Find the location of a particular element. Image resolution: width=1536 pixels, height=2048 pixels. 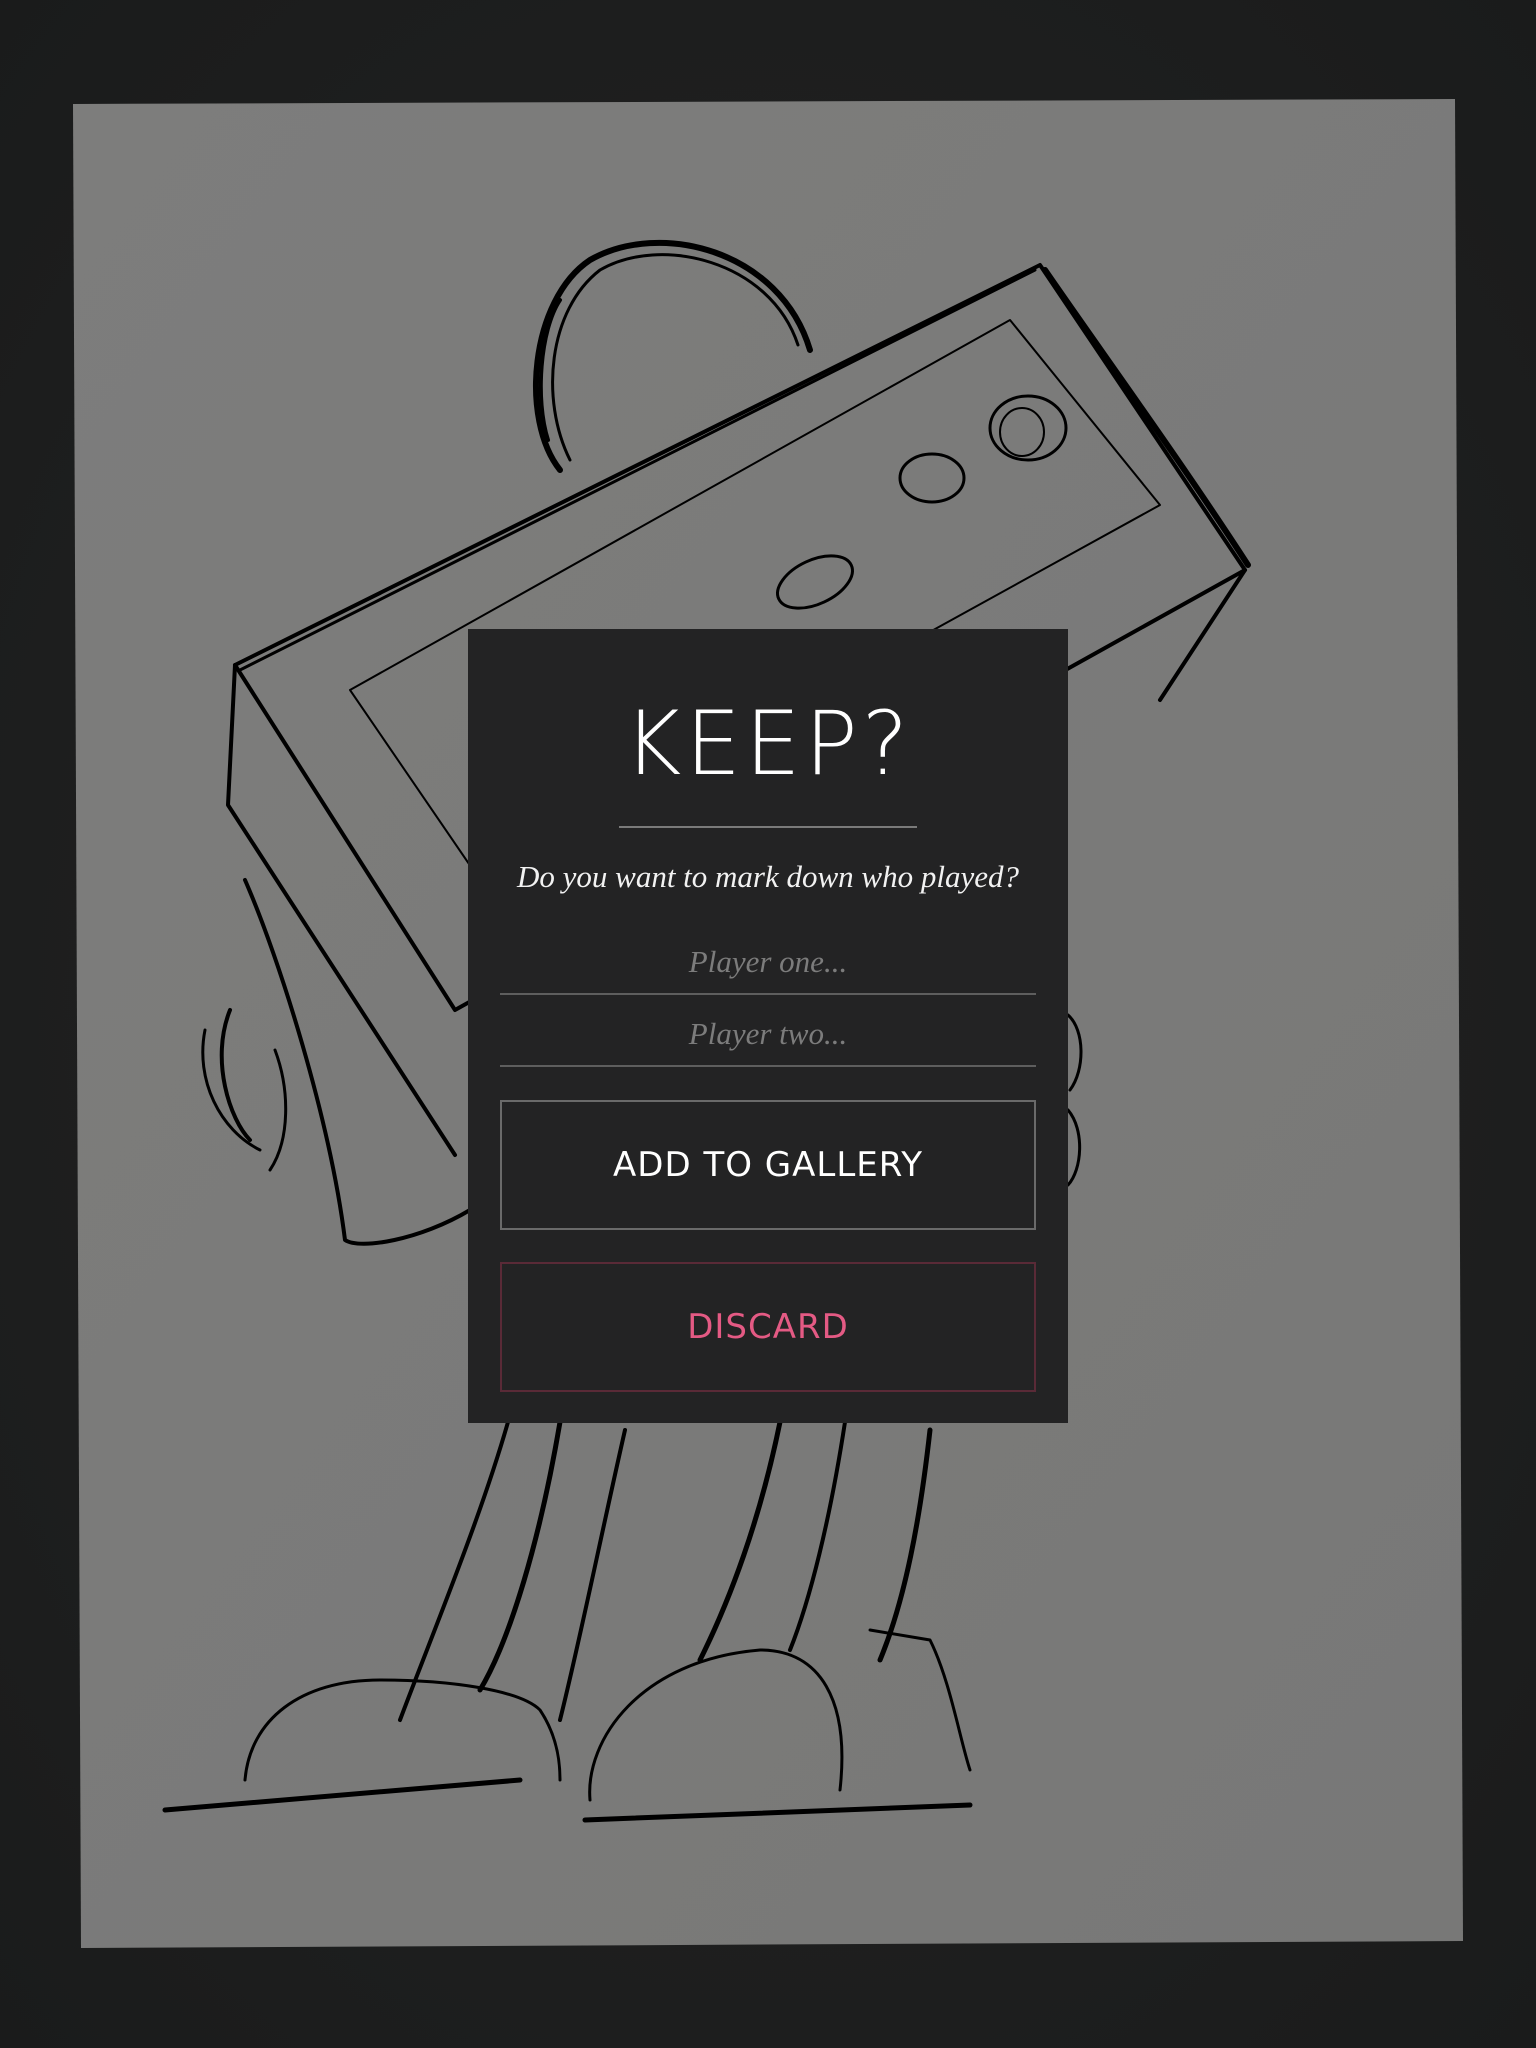

add-to-gallery-label: ADD TO GALLERY is located at coordinates (768, 1165).